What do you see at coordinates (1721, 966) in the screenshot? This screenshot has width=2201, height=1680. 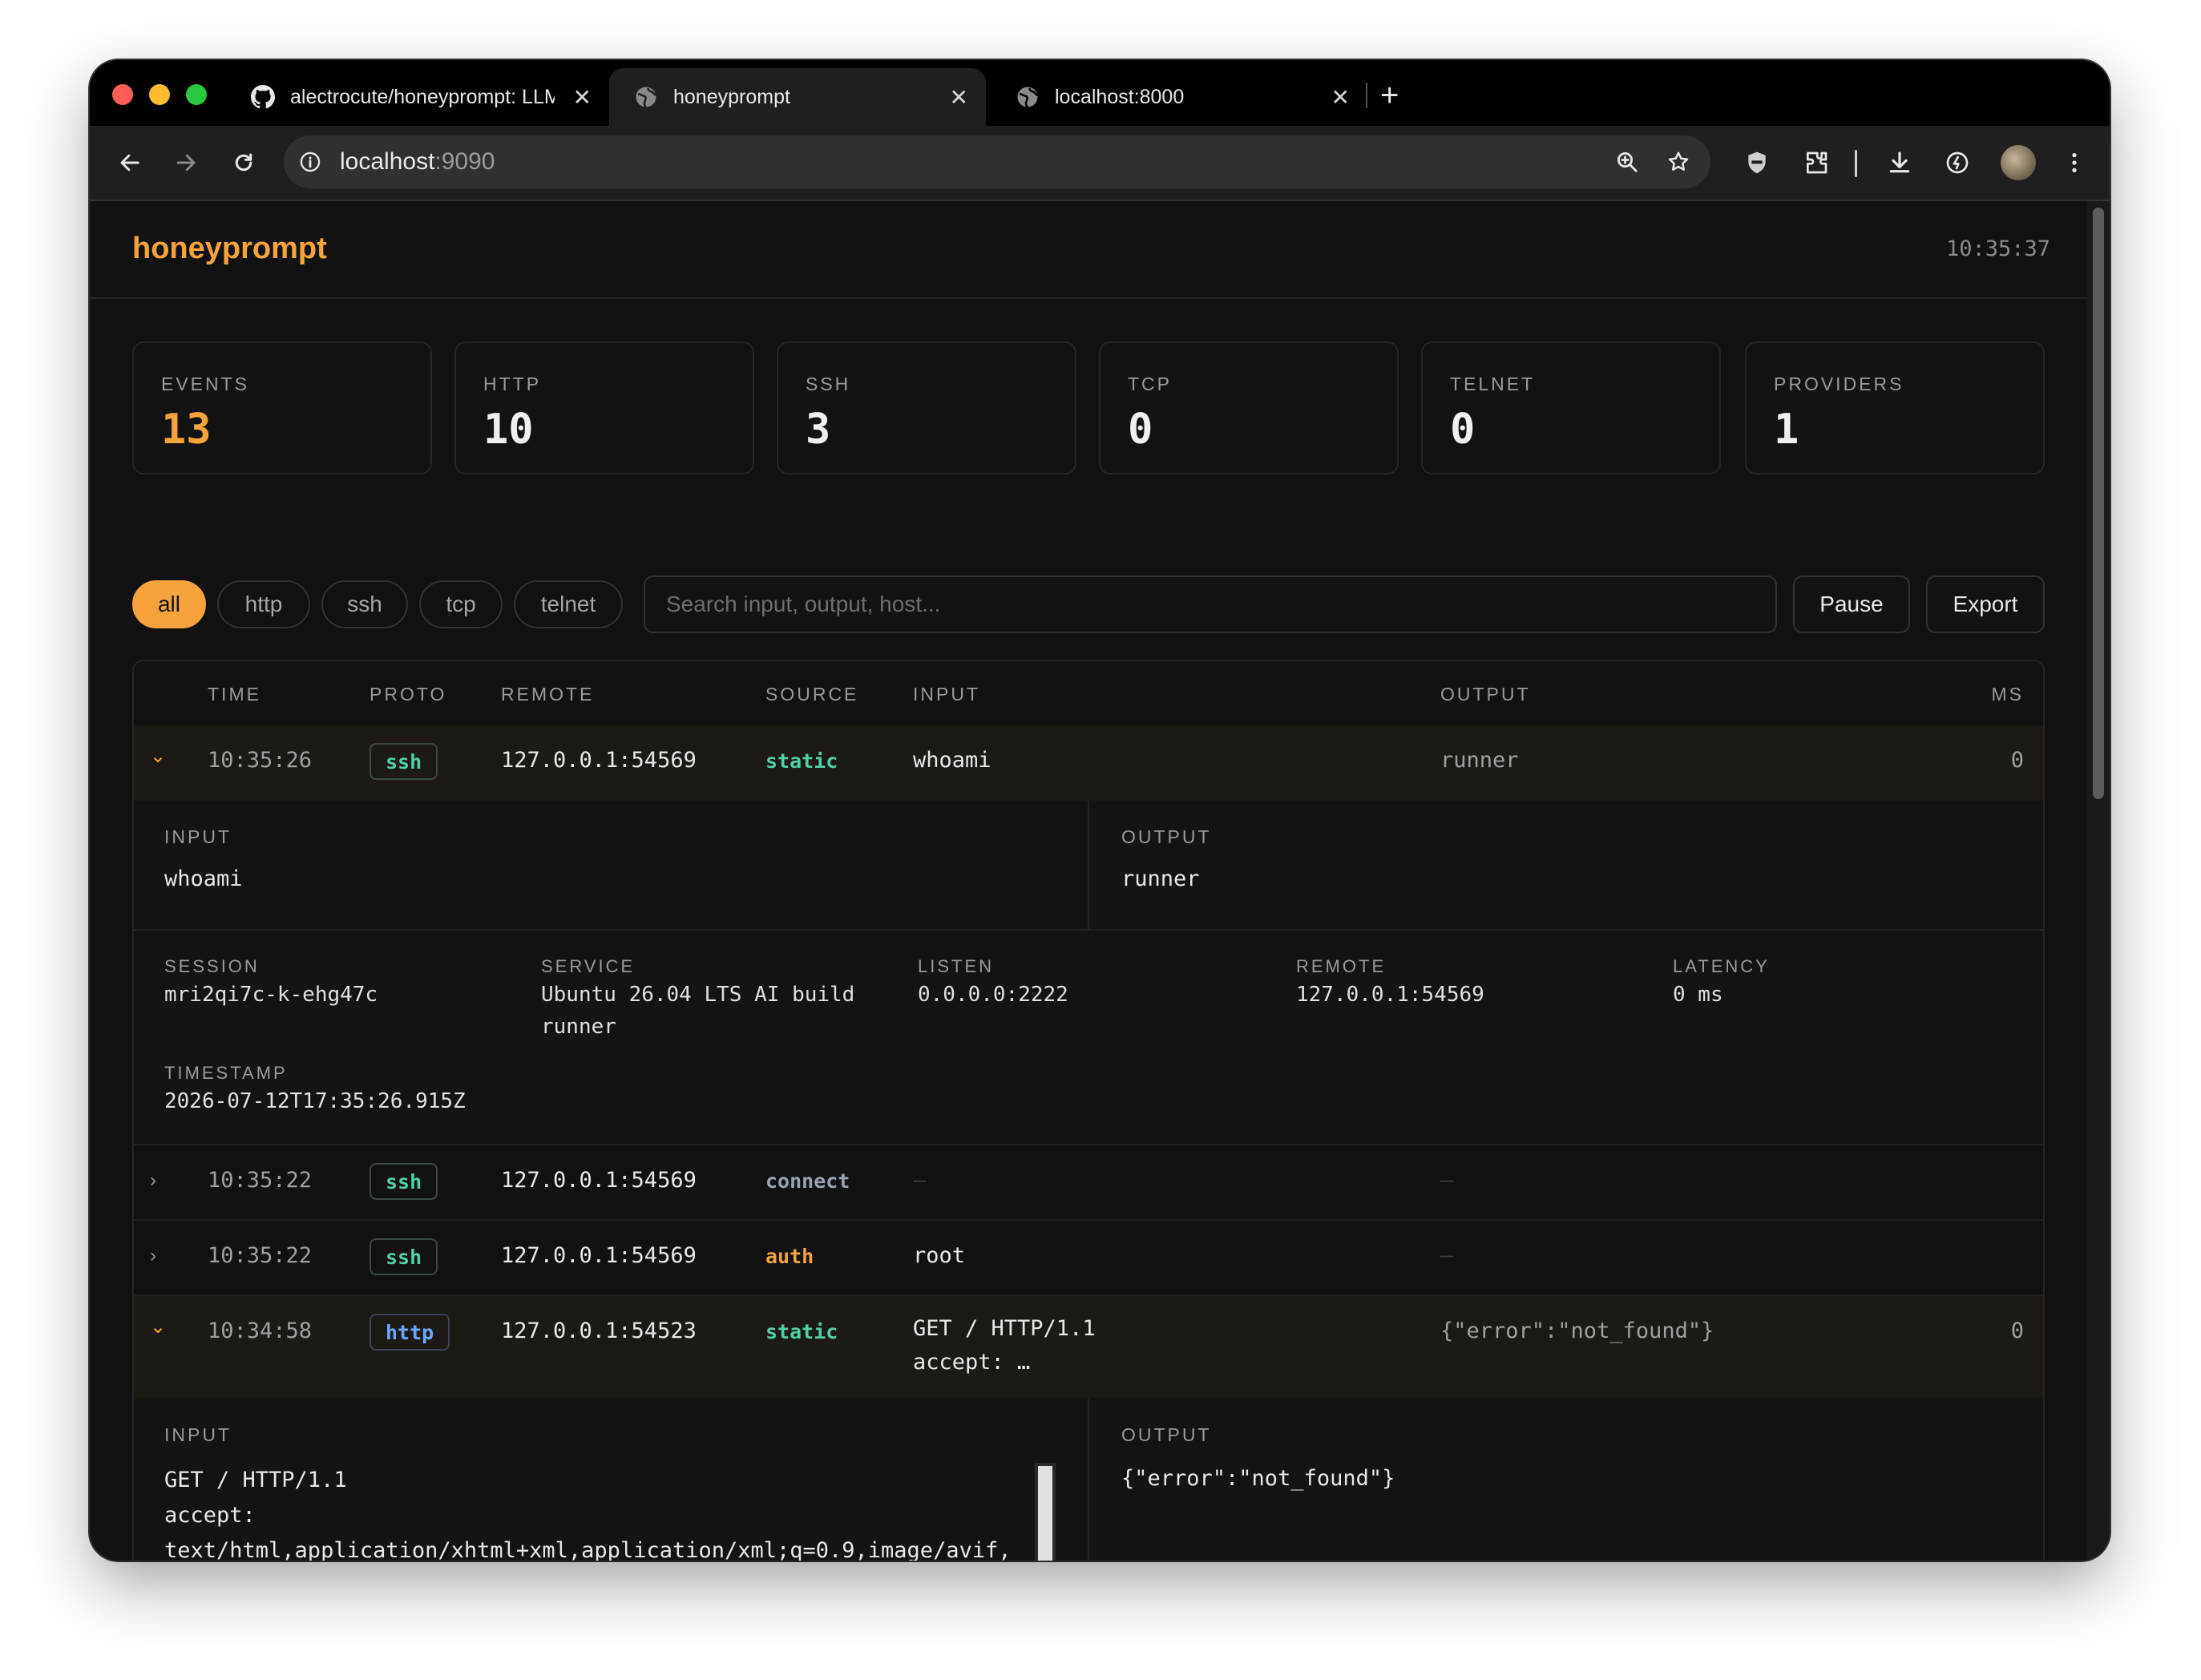 I see `meta-latency-label: LATENCY` at bounding box center [1721, 966].